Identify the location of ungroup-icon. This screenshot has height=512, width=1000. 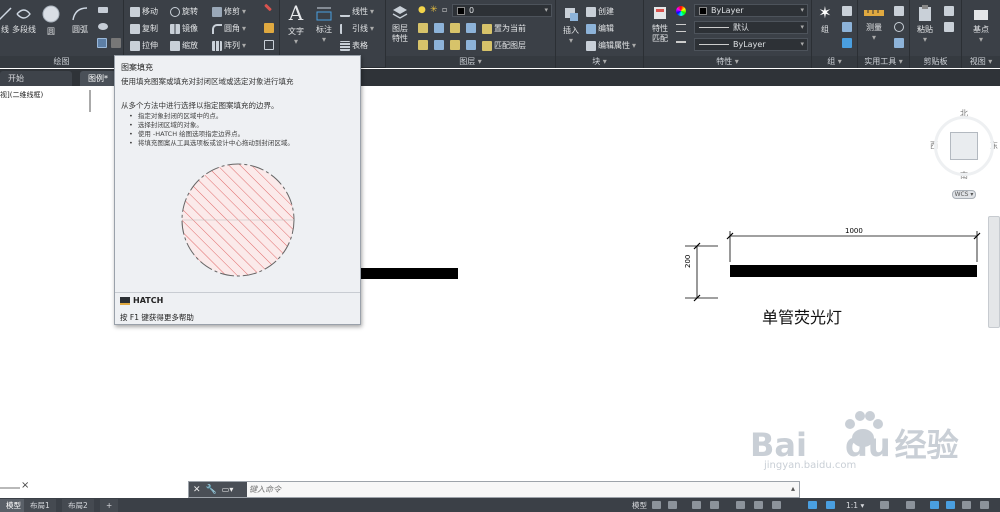
(847, 11).